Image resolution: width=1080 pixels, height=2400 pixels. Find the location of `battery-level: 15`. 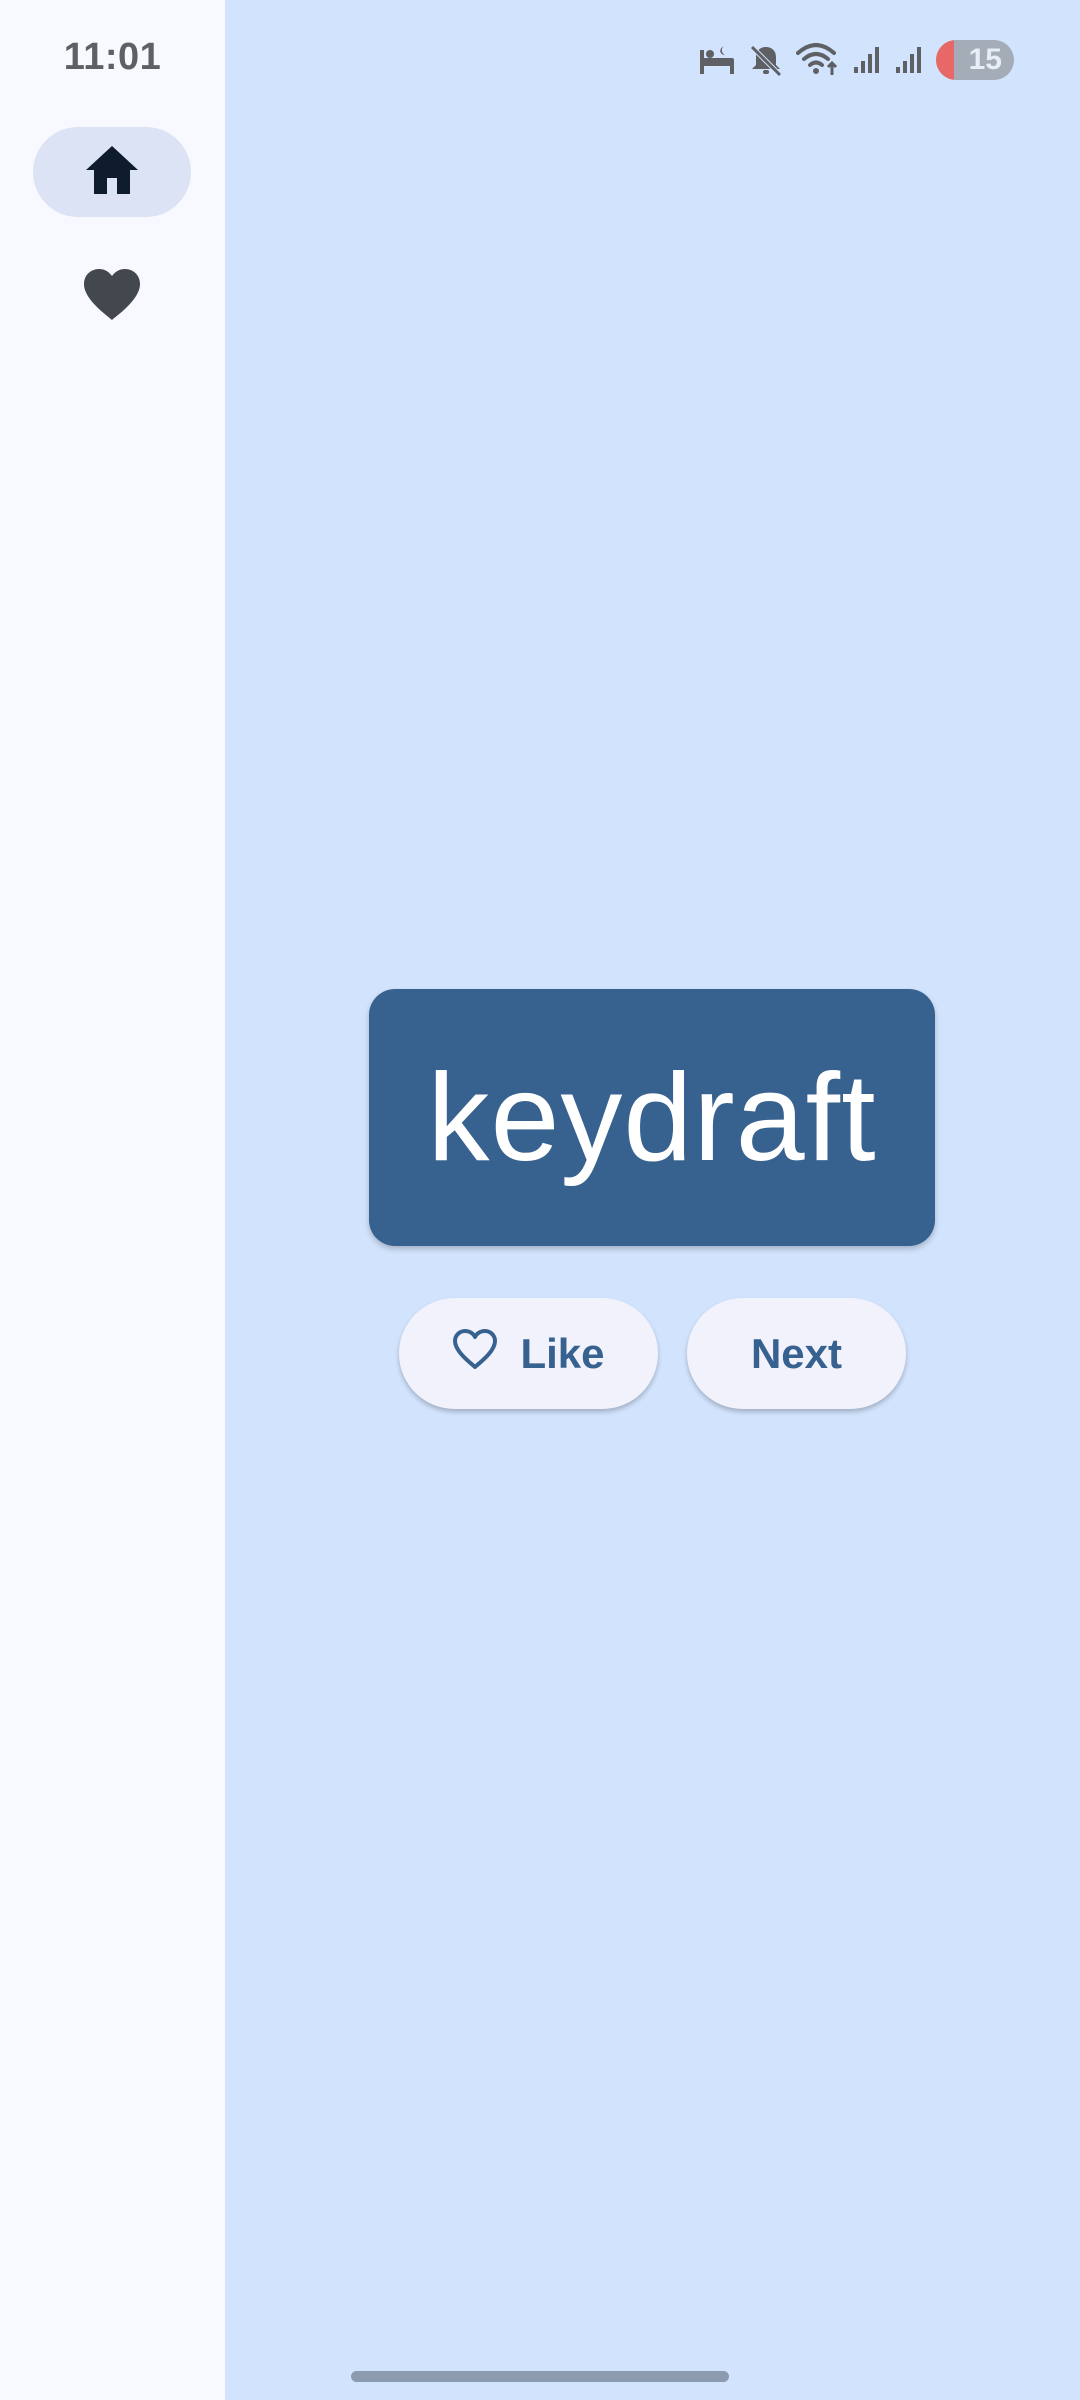

battery-level: 15 is located at coordinates (985, 59).